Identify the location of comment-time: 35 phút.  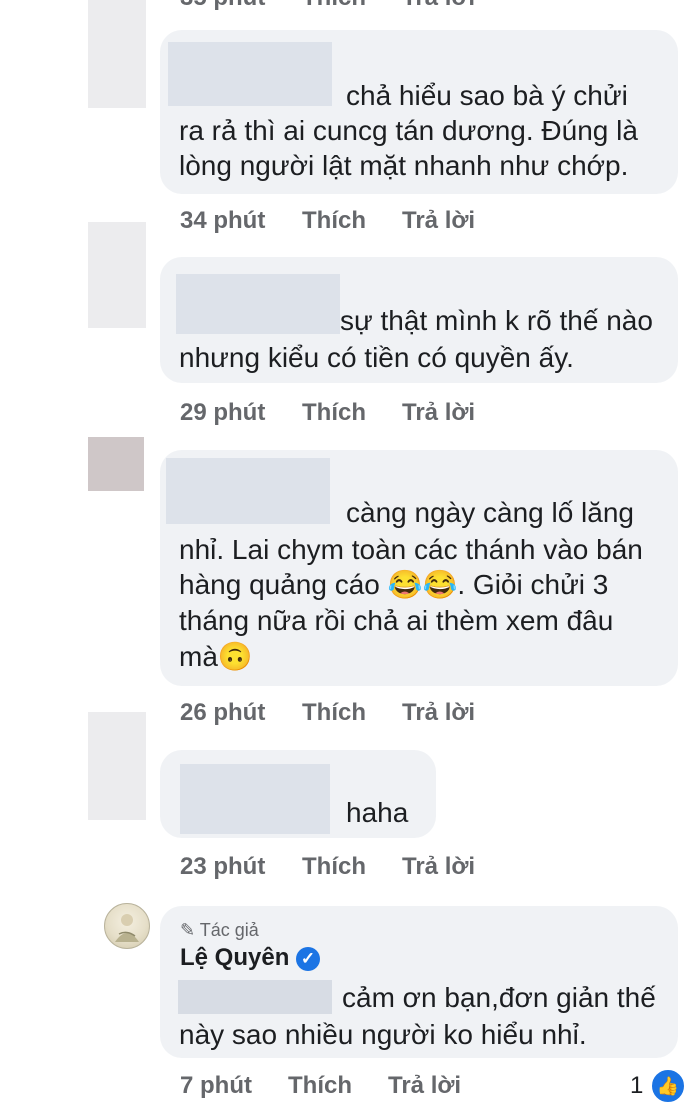
(222, 6).